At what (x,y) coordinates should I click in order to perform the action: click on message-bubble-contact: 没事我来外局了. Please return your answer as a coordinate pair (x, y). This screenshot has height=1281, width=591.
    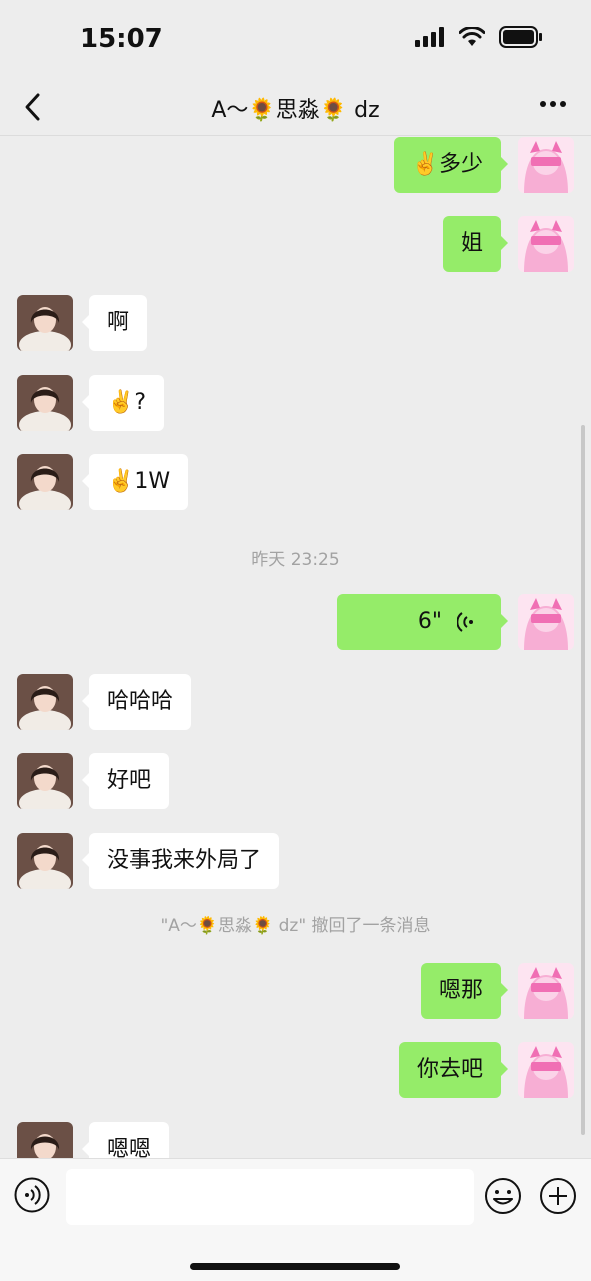
    Looking at the image, I should click on (180, 861).